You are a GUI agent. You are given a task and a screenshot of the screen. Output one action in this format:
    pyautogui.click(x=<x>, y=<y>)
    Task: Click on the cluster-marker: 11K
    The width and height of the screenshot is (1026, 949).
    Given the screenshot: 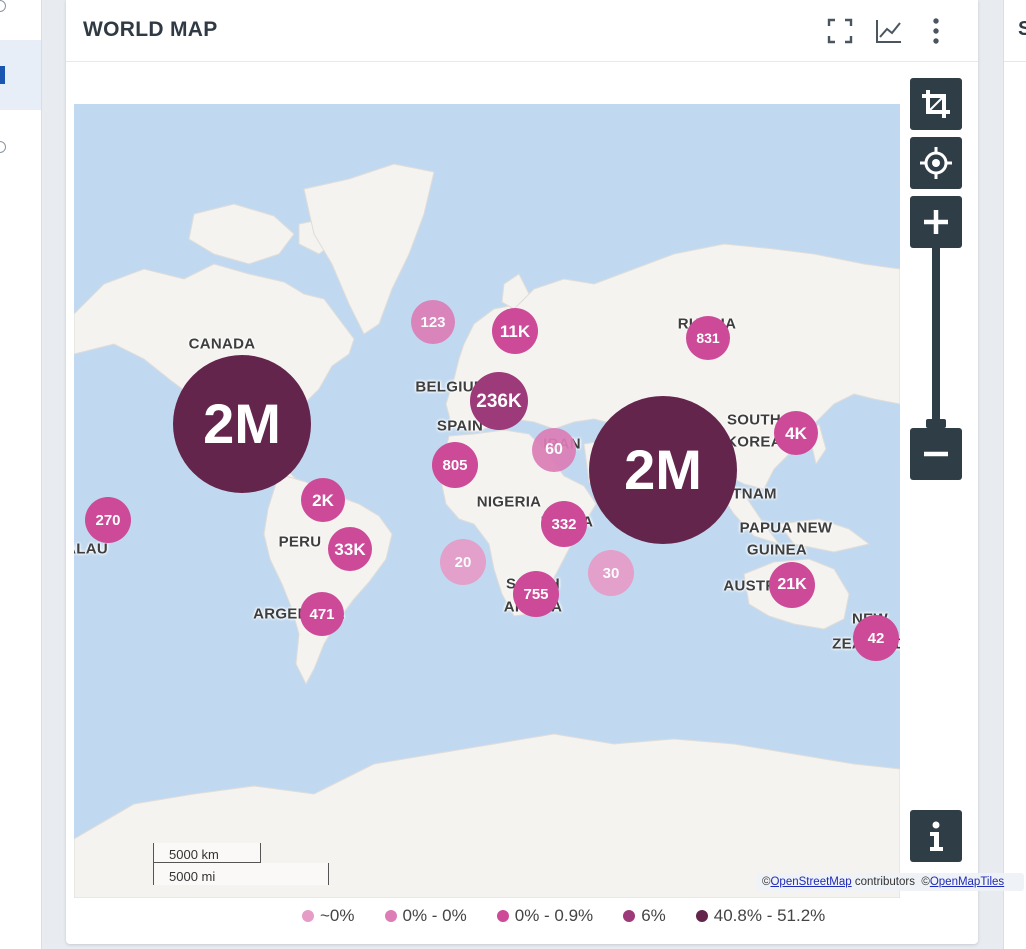 What is the action you would take?
    pyautogui.click(x=515, y=331)
    